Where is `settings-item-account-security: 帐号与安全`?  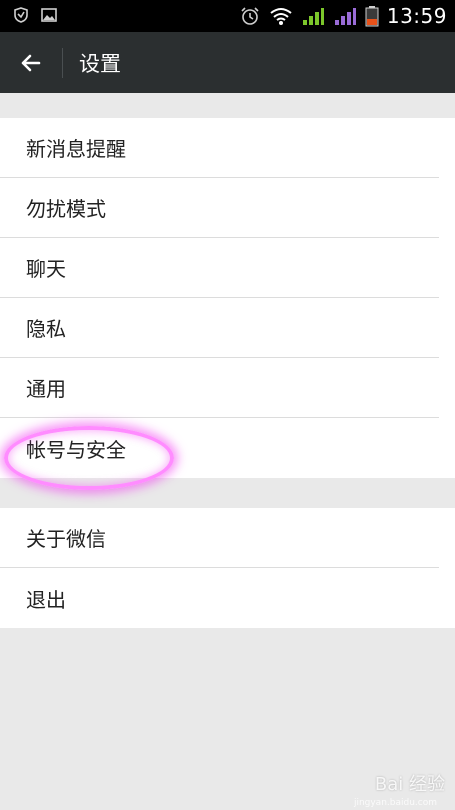
settings-item-account-security: 帐号与安全 is located at coordinates (219, 448).